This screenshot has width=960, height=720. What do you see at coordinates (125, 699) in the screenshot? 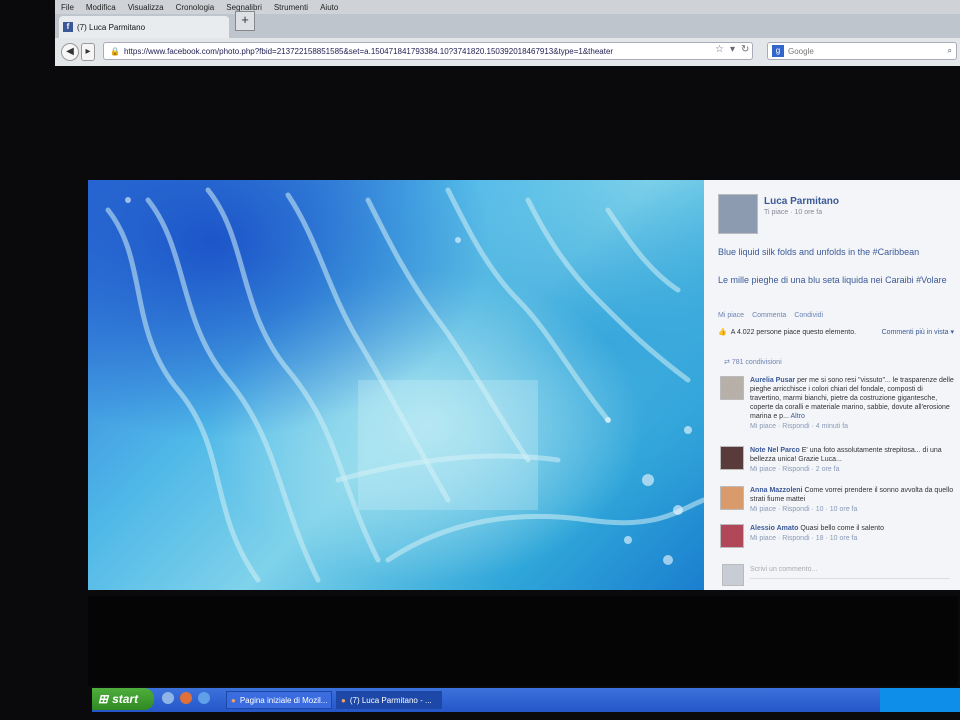
I see `start-label: start` at bounding box center [125, 699].